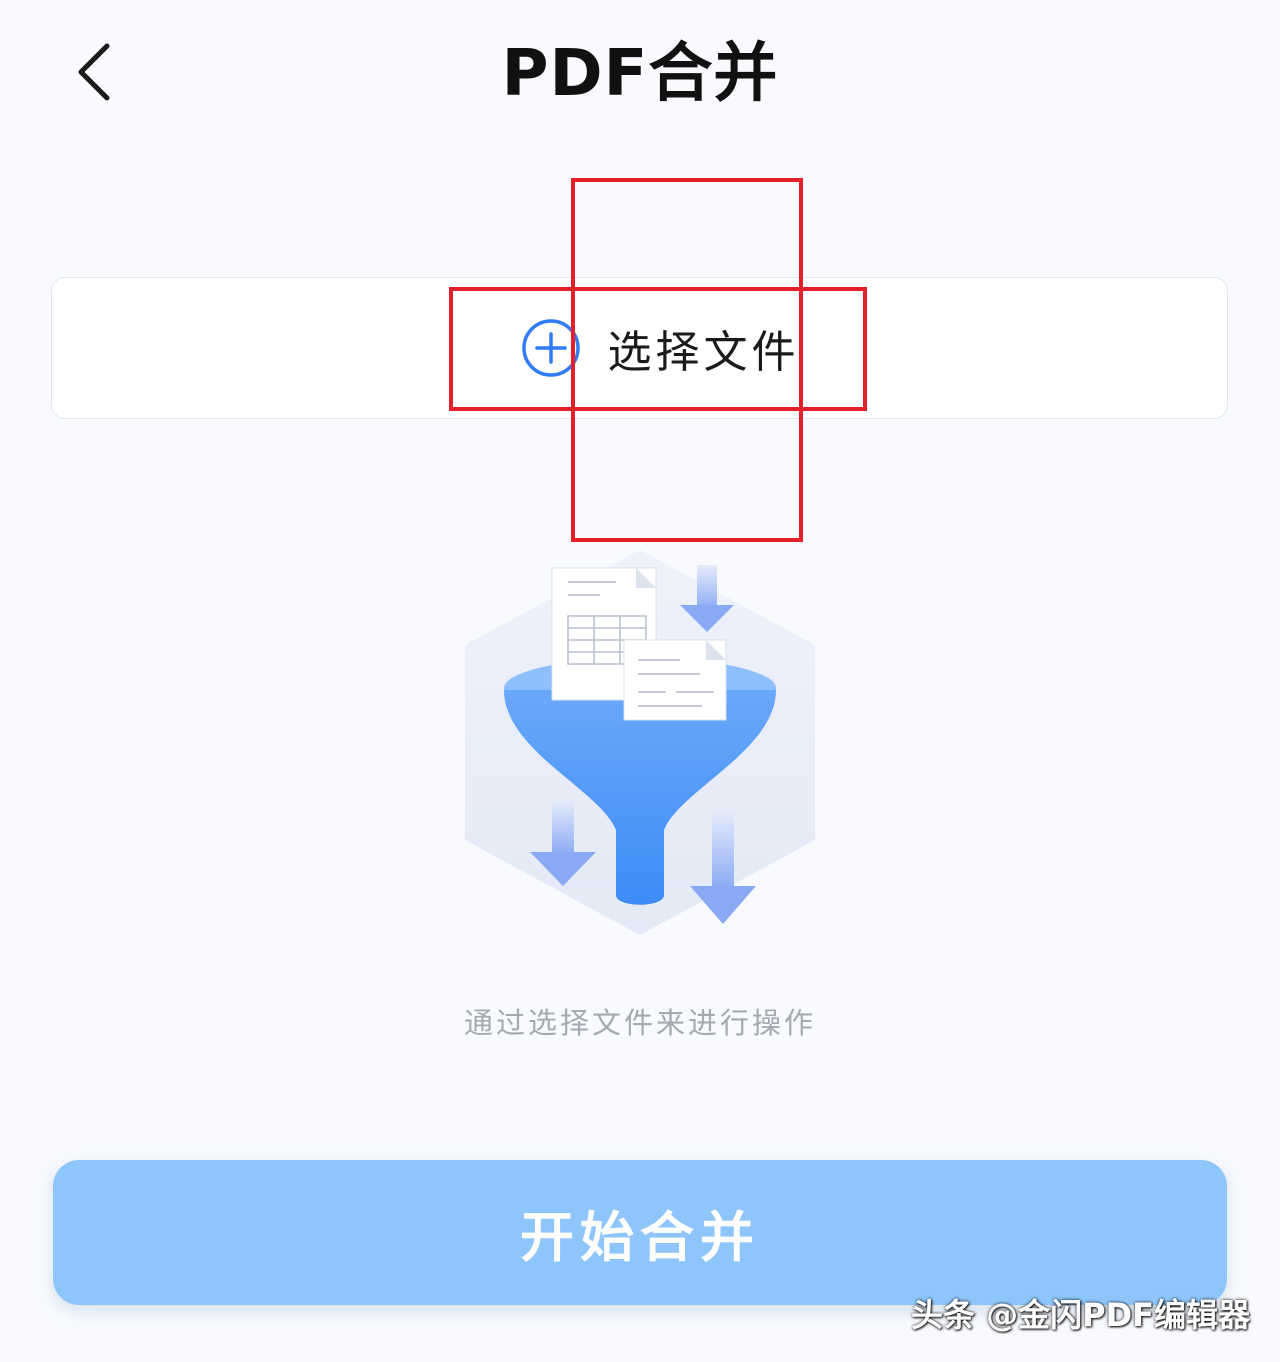 The height and width of the screenshot is (1362, 1280). I want to click on funnel-merge-illustration, so click(640, 742).